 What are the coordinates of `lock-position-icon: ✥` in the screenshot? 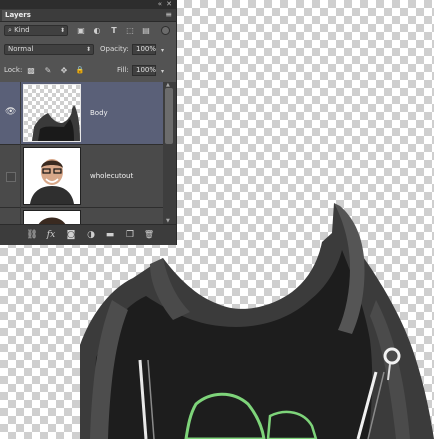 It's located at (64, 70).